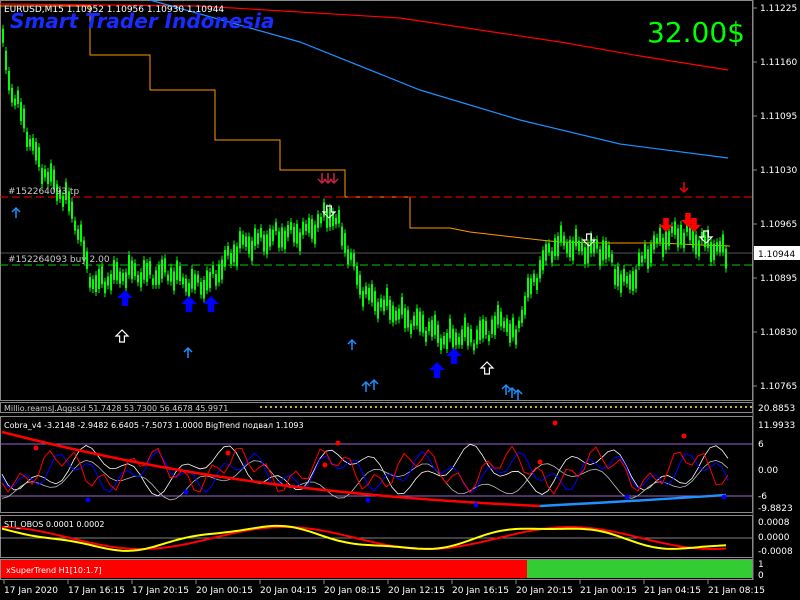 The height and width of the screenshot is (600, 800). Describe the element at coordinates (364, 538) in the screenshot. I see `sti-obos-lines` at that location.